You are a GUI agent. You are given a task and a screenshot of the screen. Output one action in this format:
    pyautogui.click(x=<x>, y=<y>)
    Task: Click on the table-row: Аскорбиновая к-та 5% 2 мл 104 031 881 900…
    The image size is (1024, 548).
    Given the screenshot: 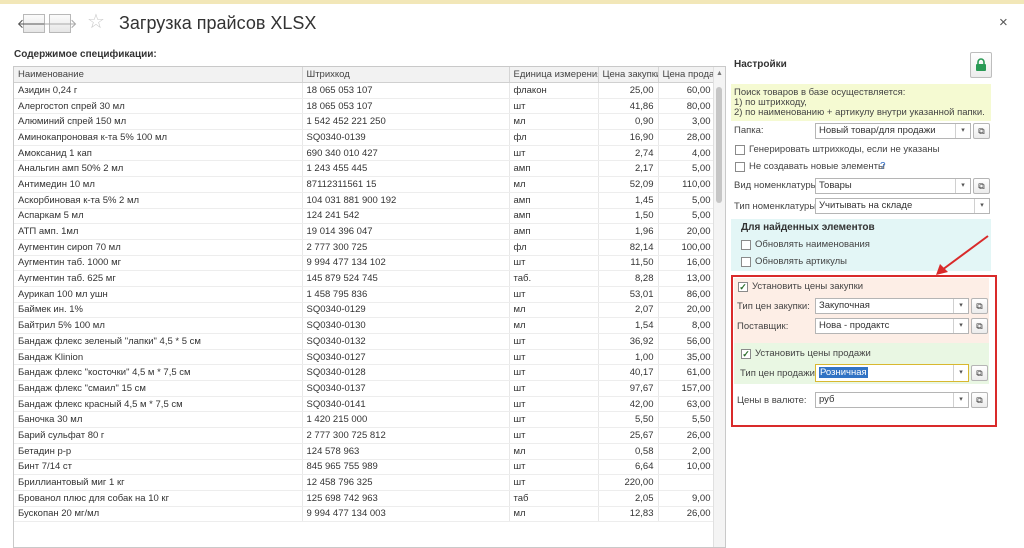 What is the action you would take?
    pyautogui.click(x=365, y=200)
    